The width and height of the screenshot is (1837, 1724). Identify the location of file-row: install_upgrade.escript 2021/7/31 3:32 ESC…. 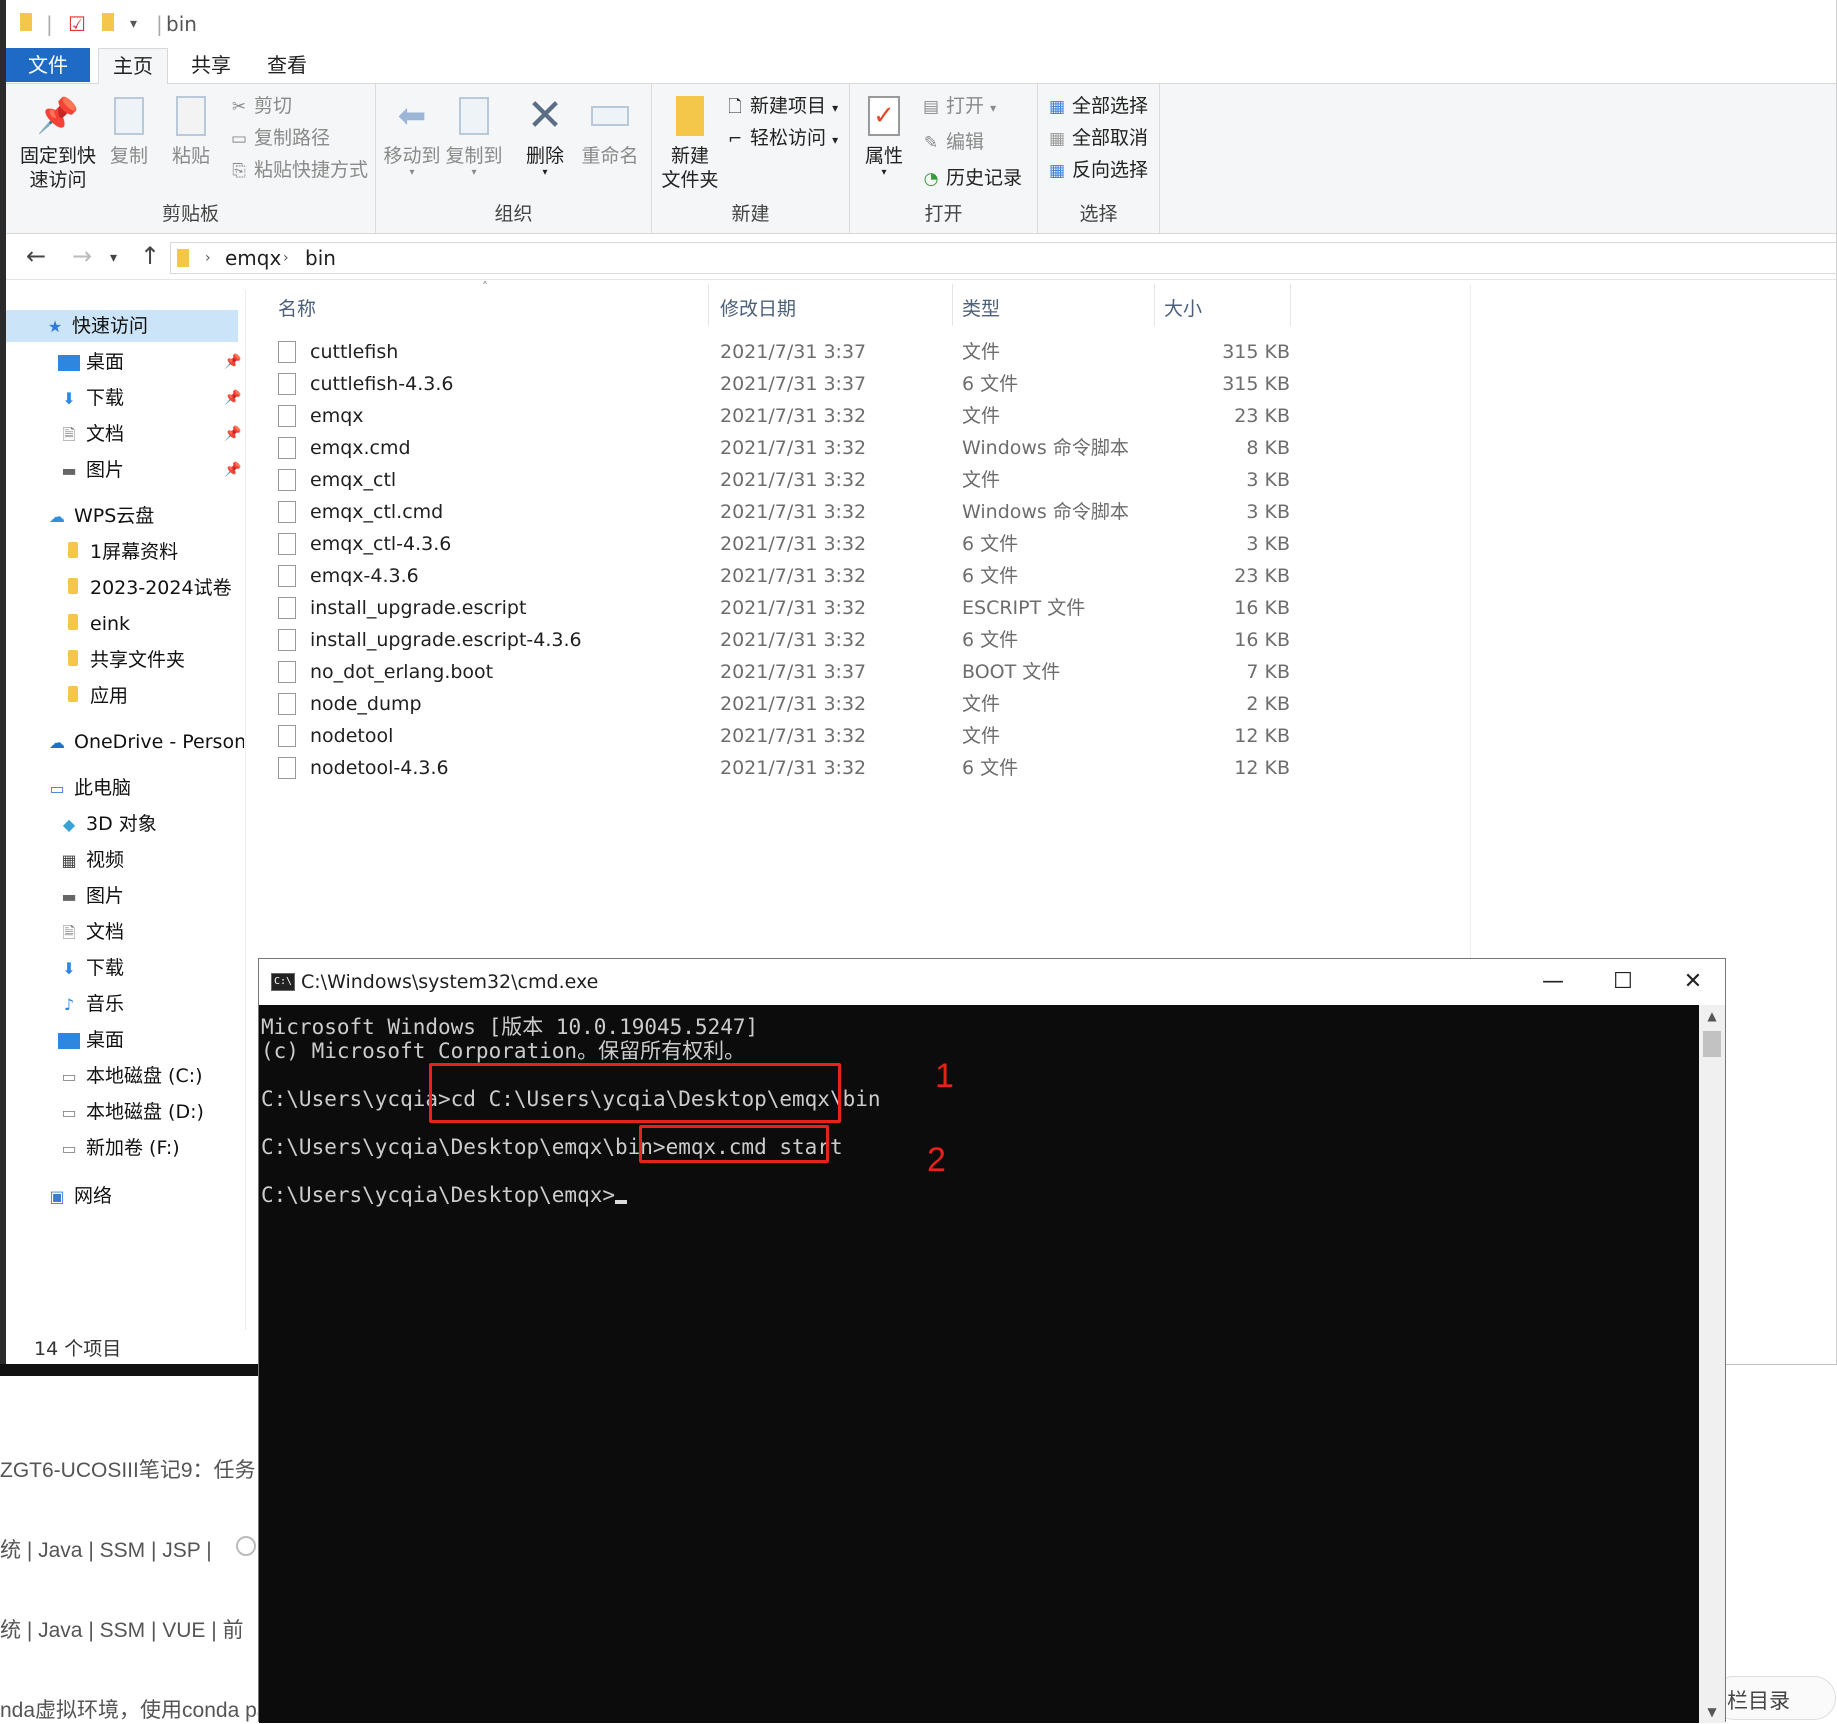
(793, 608).